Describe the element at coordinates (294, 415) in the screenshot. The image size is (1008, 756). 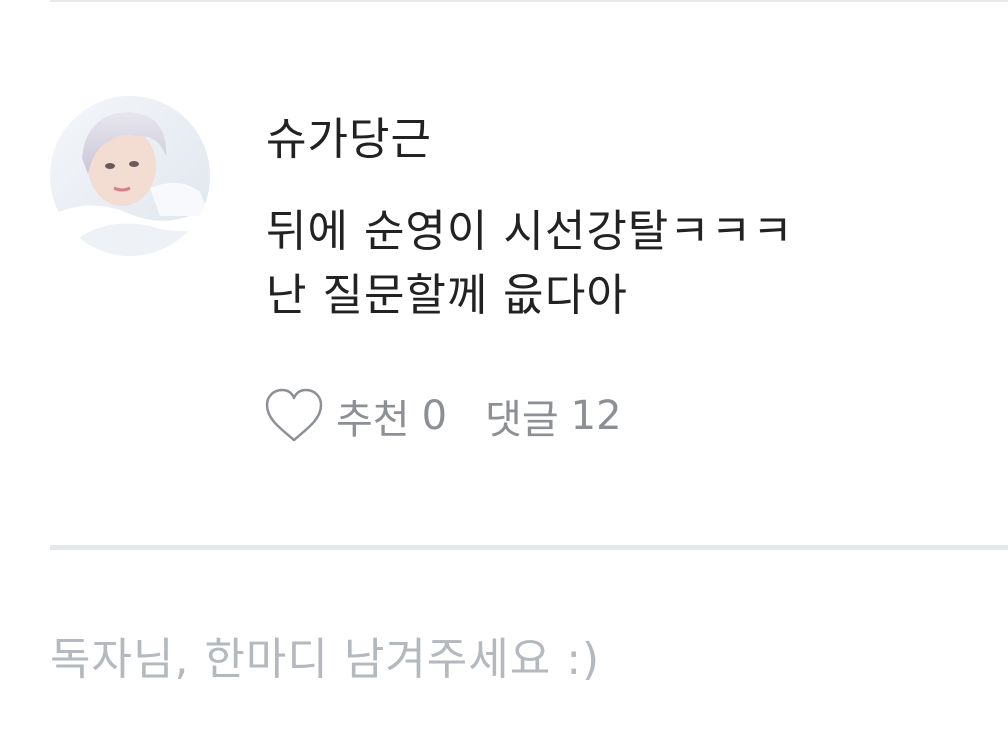
I see `heart-outline-icon` at that location.